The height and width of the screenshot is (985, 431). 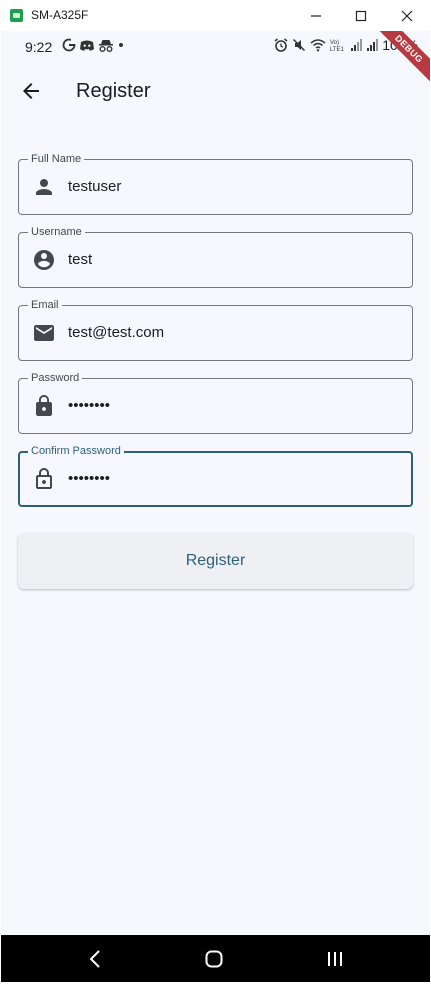 I want to click on confirm-password-field: Confirm Password ••••••••, so click(x=215, y=475).